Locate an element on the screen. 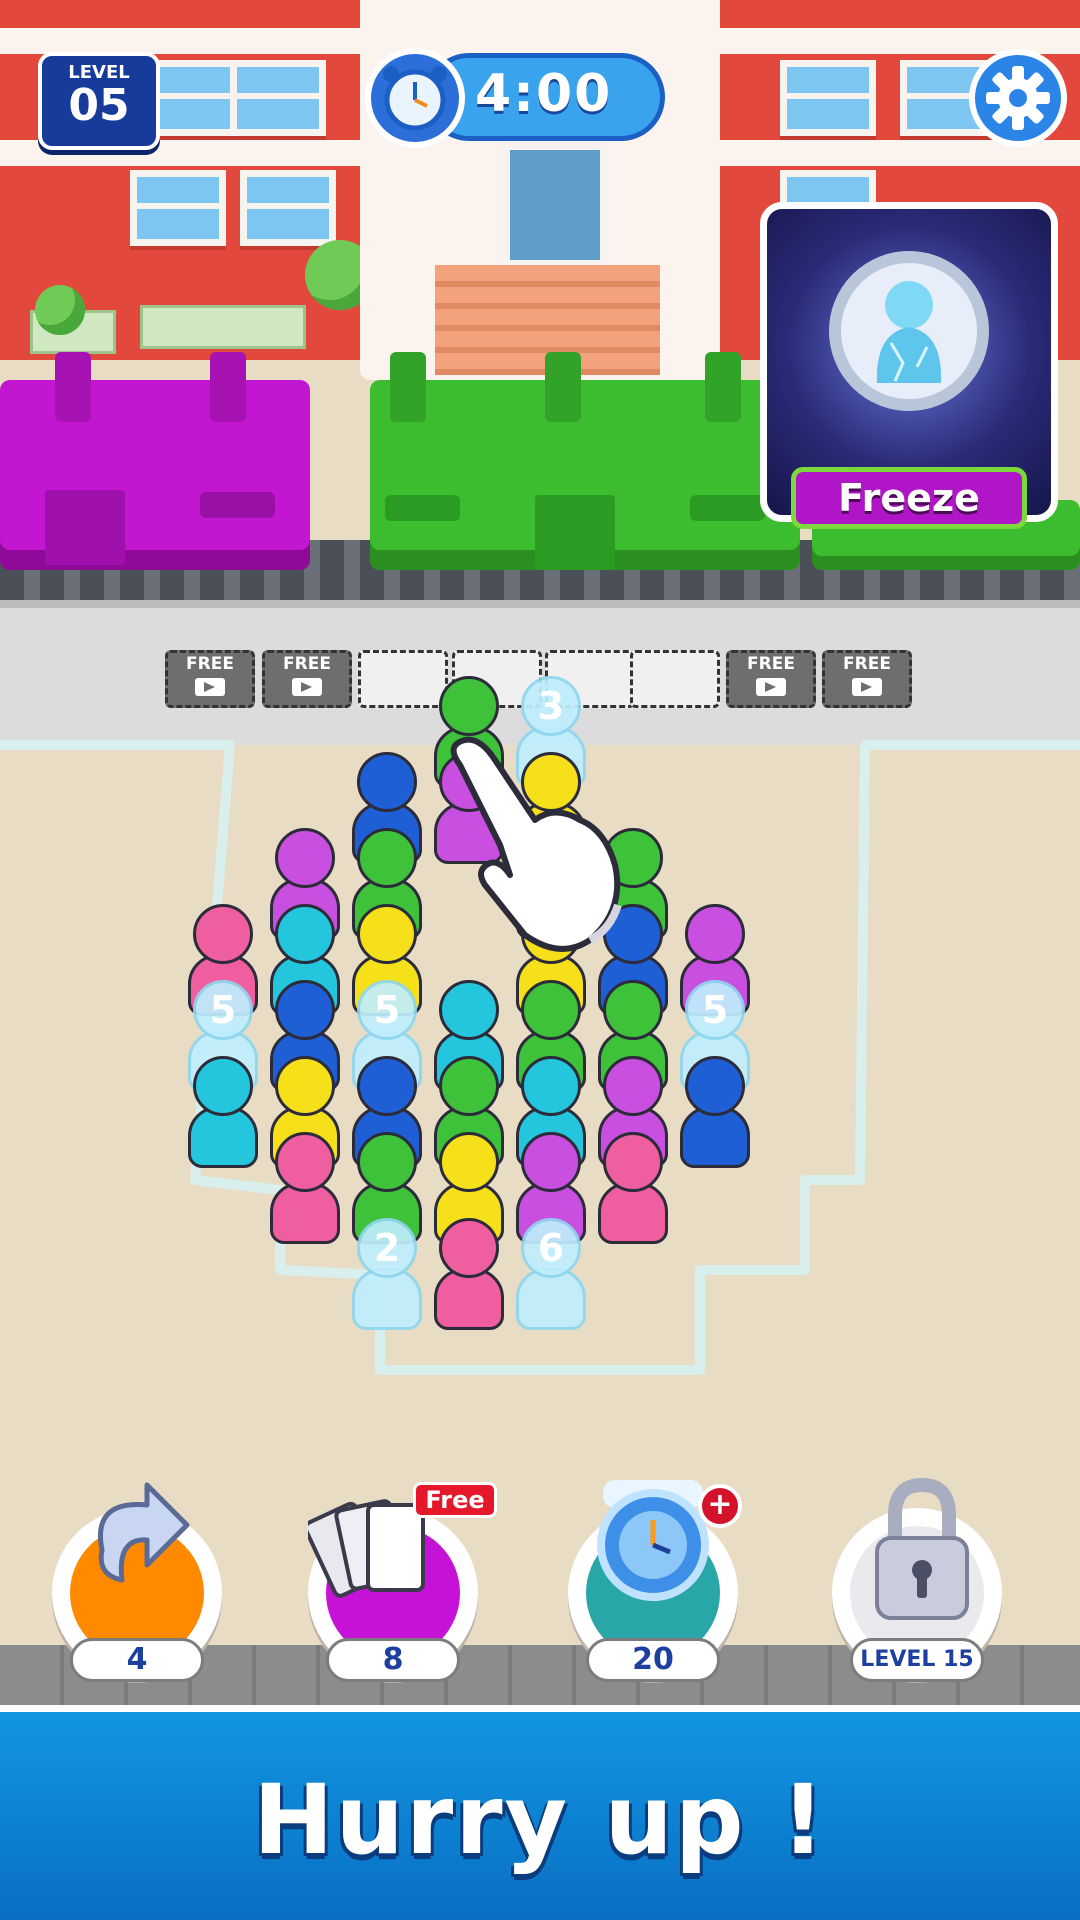 The width and height of the screenshot is (1080, 1920). tutorial-hand-icon is located at coordinates (536, 844).